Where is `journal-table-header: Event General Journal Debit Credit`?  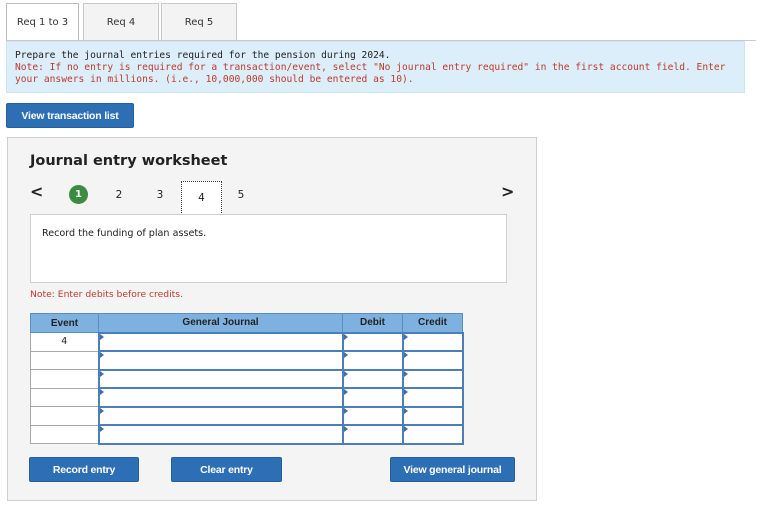
journal-table-header: Event General Journal Debit Credit is located at coordinates (246, 323).